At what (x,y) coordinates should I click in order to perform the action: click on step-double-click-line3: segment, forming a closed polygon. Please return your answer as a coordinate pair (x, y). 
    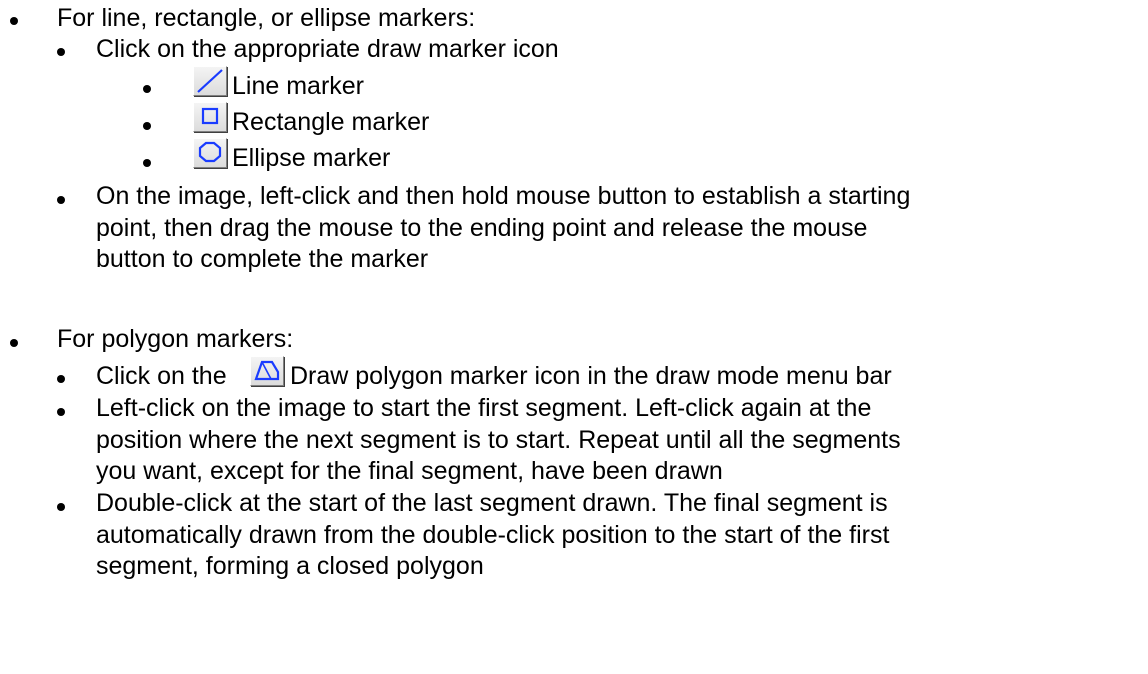
    Looking at the image, I should click on (290, 566).